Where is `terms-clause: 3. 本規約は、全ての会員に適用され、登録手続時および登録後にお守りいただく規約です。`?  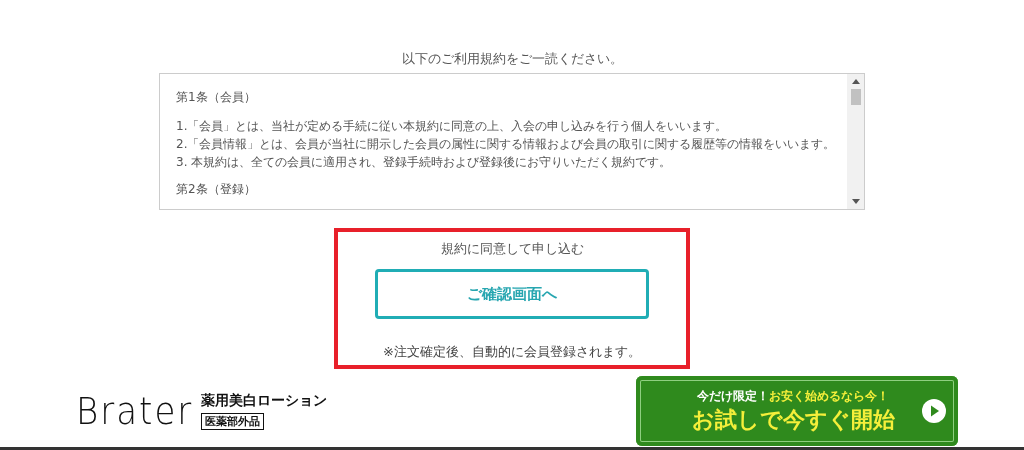
terms-clause: 3. 本規約は、全ての会員に適用され、登録手続時および登録後にお守りいただく規約です。 is located at coordinates (424, 162).